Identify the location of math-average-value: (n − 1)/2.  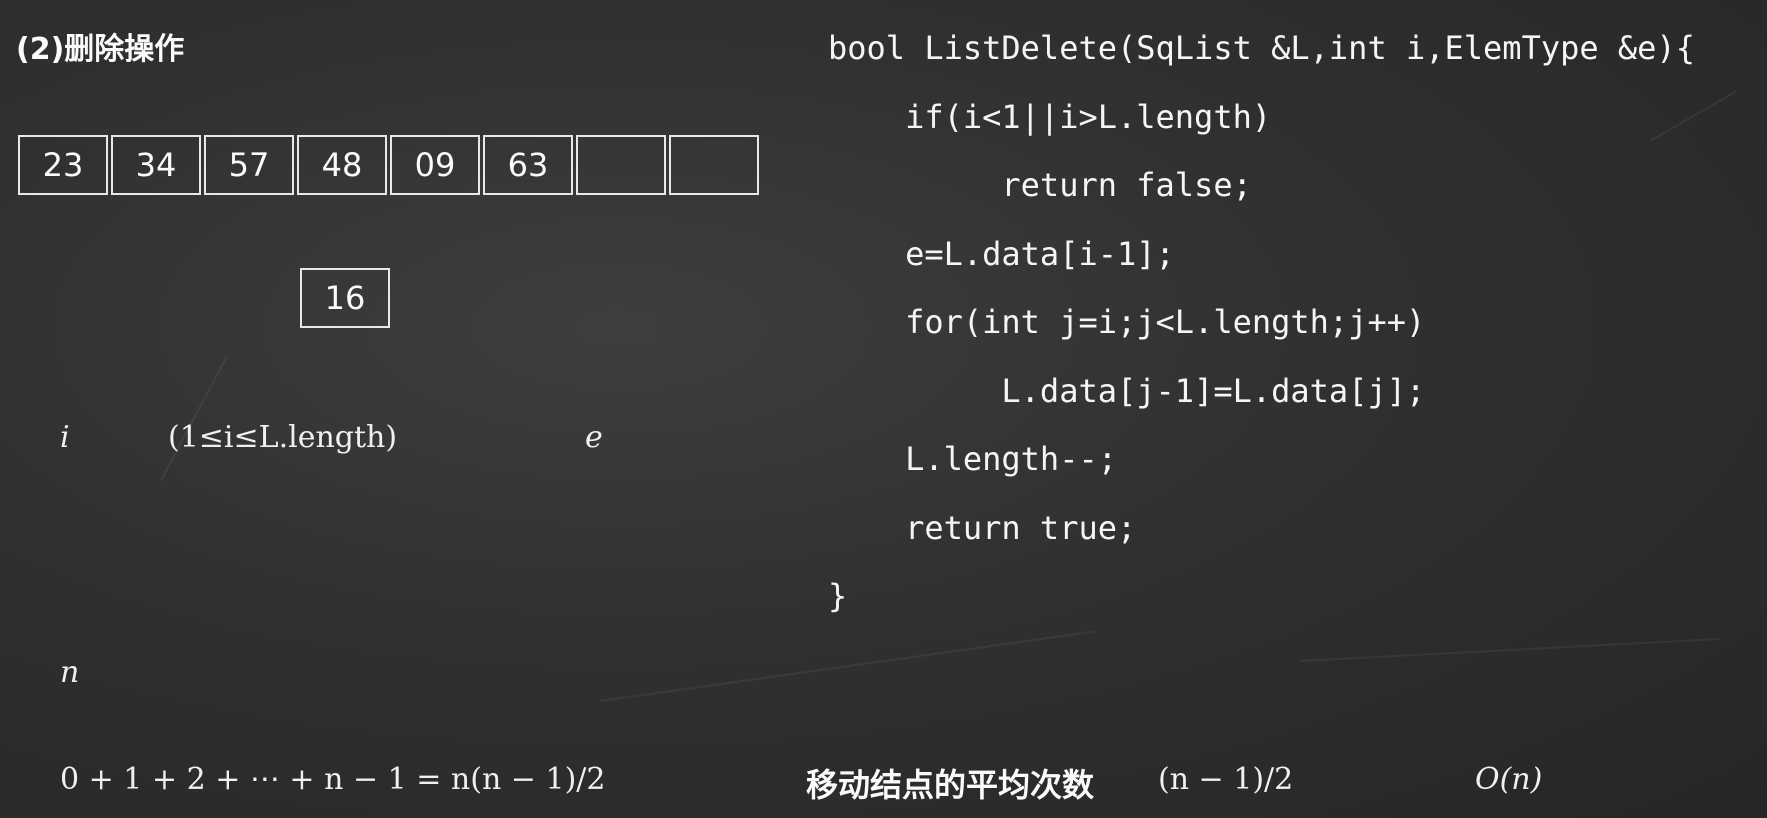
(1226, 779).